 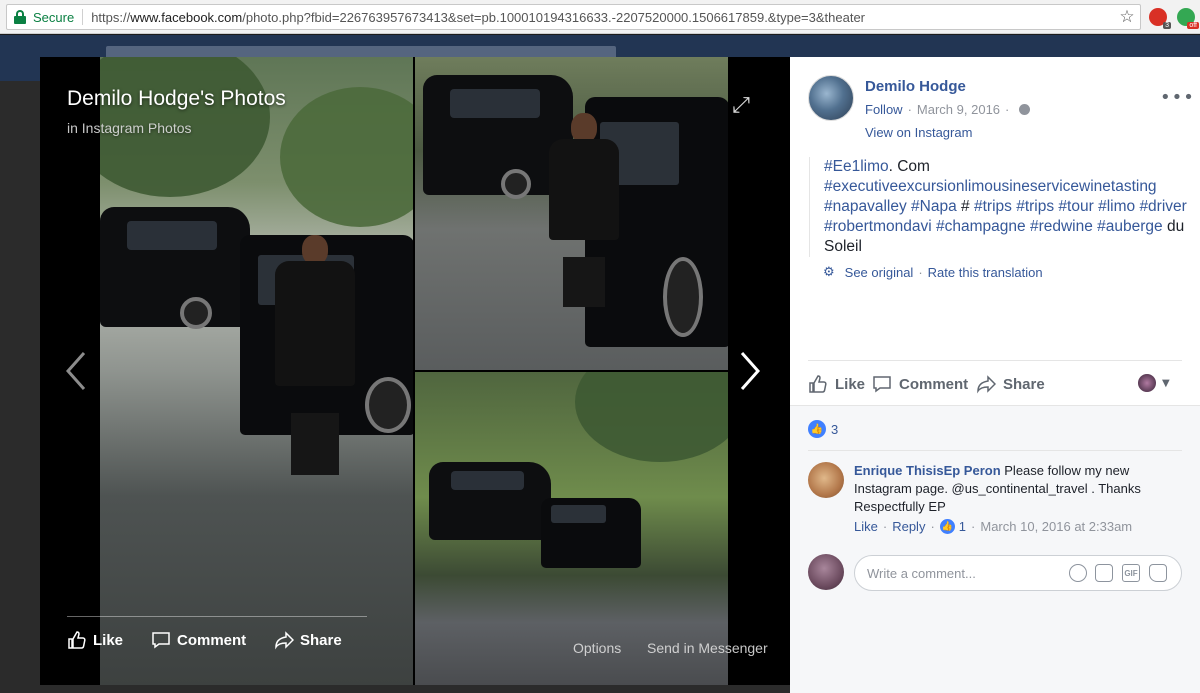 I want to click on bookmark-star-icon: ☆, so click(x=1127, y=17).